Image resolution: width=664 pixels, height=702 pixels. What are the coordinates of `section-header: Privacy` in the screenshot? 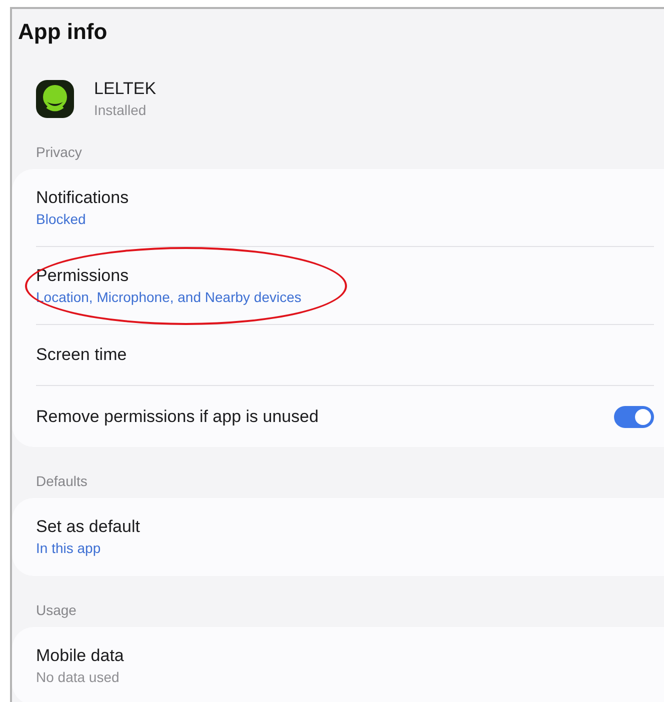 It's located at (59, 152).